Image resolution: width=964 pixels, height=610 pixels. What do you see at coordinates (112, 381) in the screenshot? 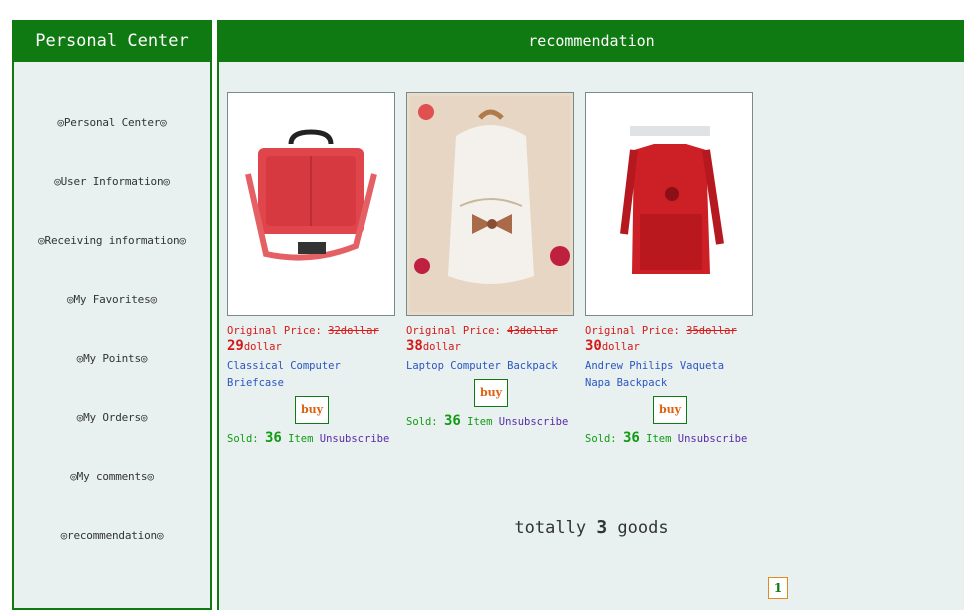
I see `sidebar-item-my-points: ◎My Points◎` at bounding box center [112, 381].